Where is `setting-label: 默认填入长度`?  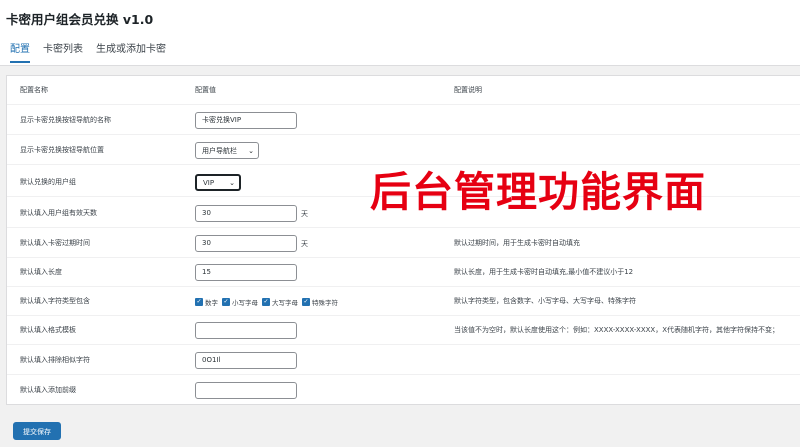 setting-label: 默认填入长度 is located at coordinates (41, 272).